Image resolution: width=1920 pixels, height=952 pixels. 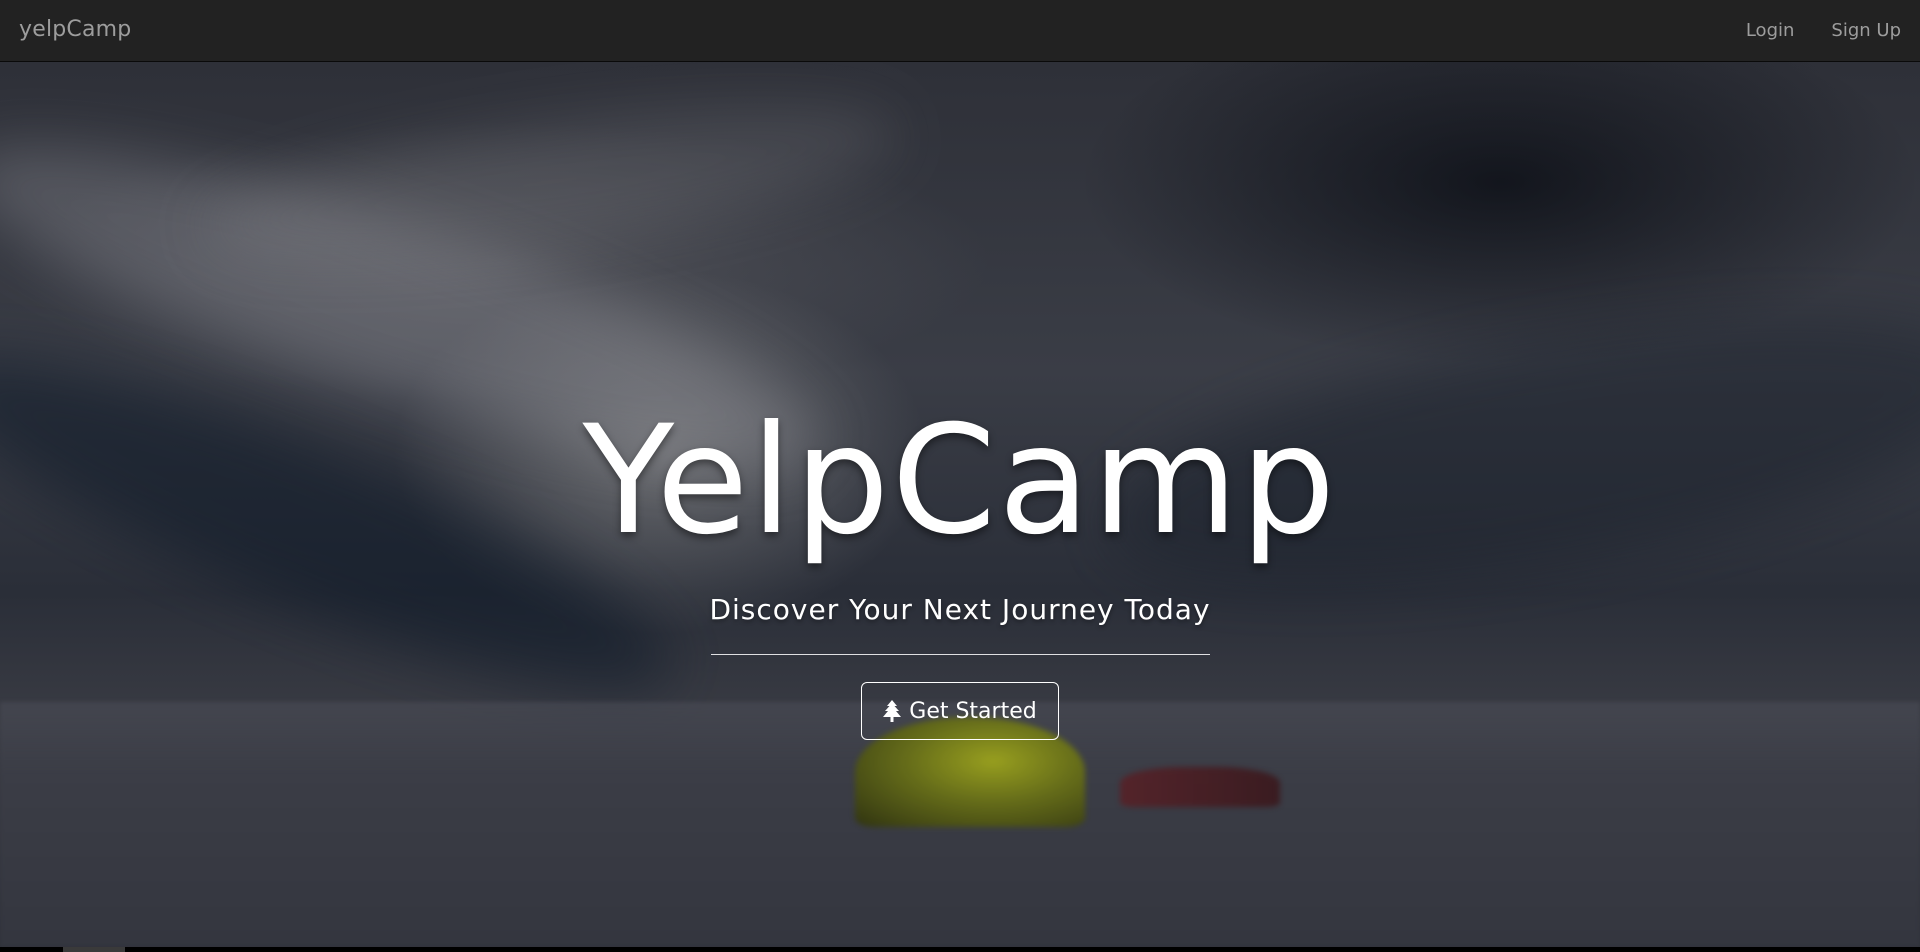 I want to click on horizontal-scrollbar, so click(x=960, y=949).